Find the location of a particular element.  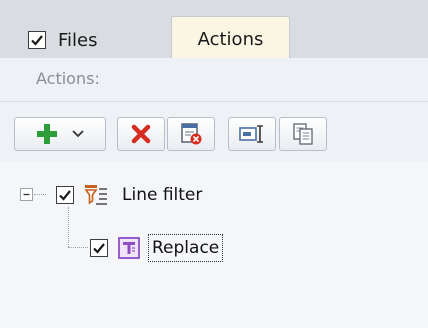

delete-all-button is located at coordinates (191, 134).